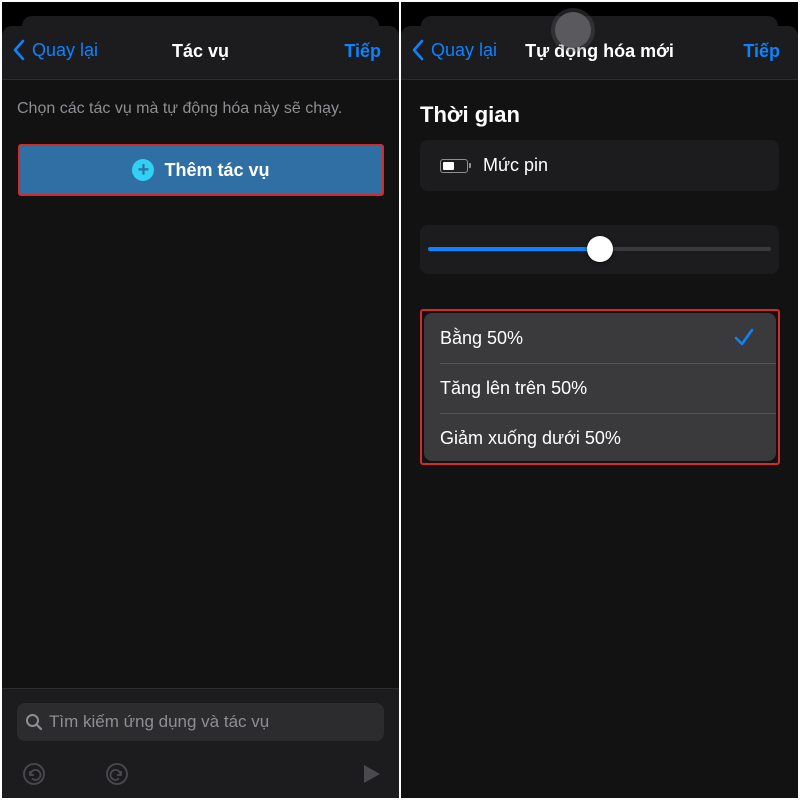 The height and width of the screenshot is (800, 800). Describe the element at coordinates (599, 53) in the screenshot. I see `navigation-bar: Quay lại Tự động hóa mới Tiếp` at that location.